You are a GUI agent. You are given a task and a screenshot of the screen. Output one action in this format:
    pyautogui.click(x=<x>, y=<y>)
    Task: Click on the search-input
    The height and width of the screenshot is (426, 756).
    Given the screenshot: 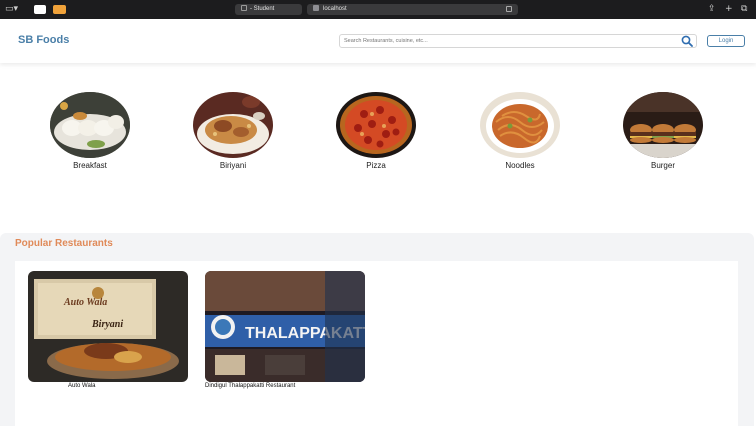 What is the action you would take?
    pyautogui.click(x=518, y=41)
    